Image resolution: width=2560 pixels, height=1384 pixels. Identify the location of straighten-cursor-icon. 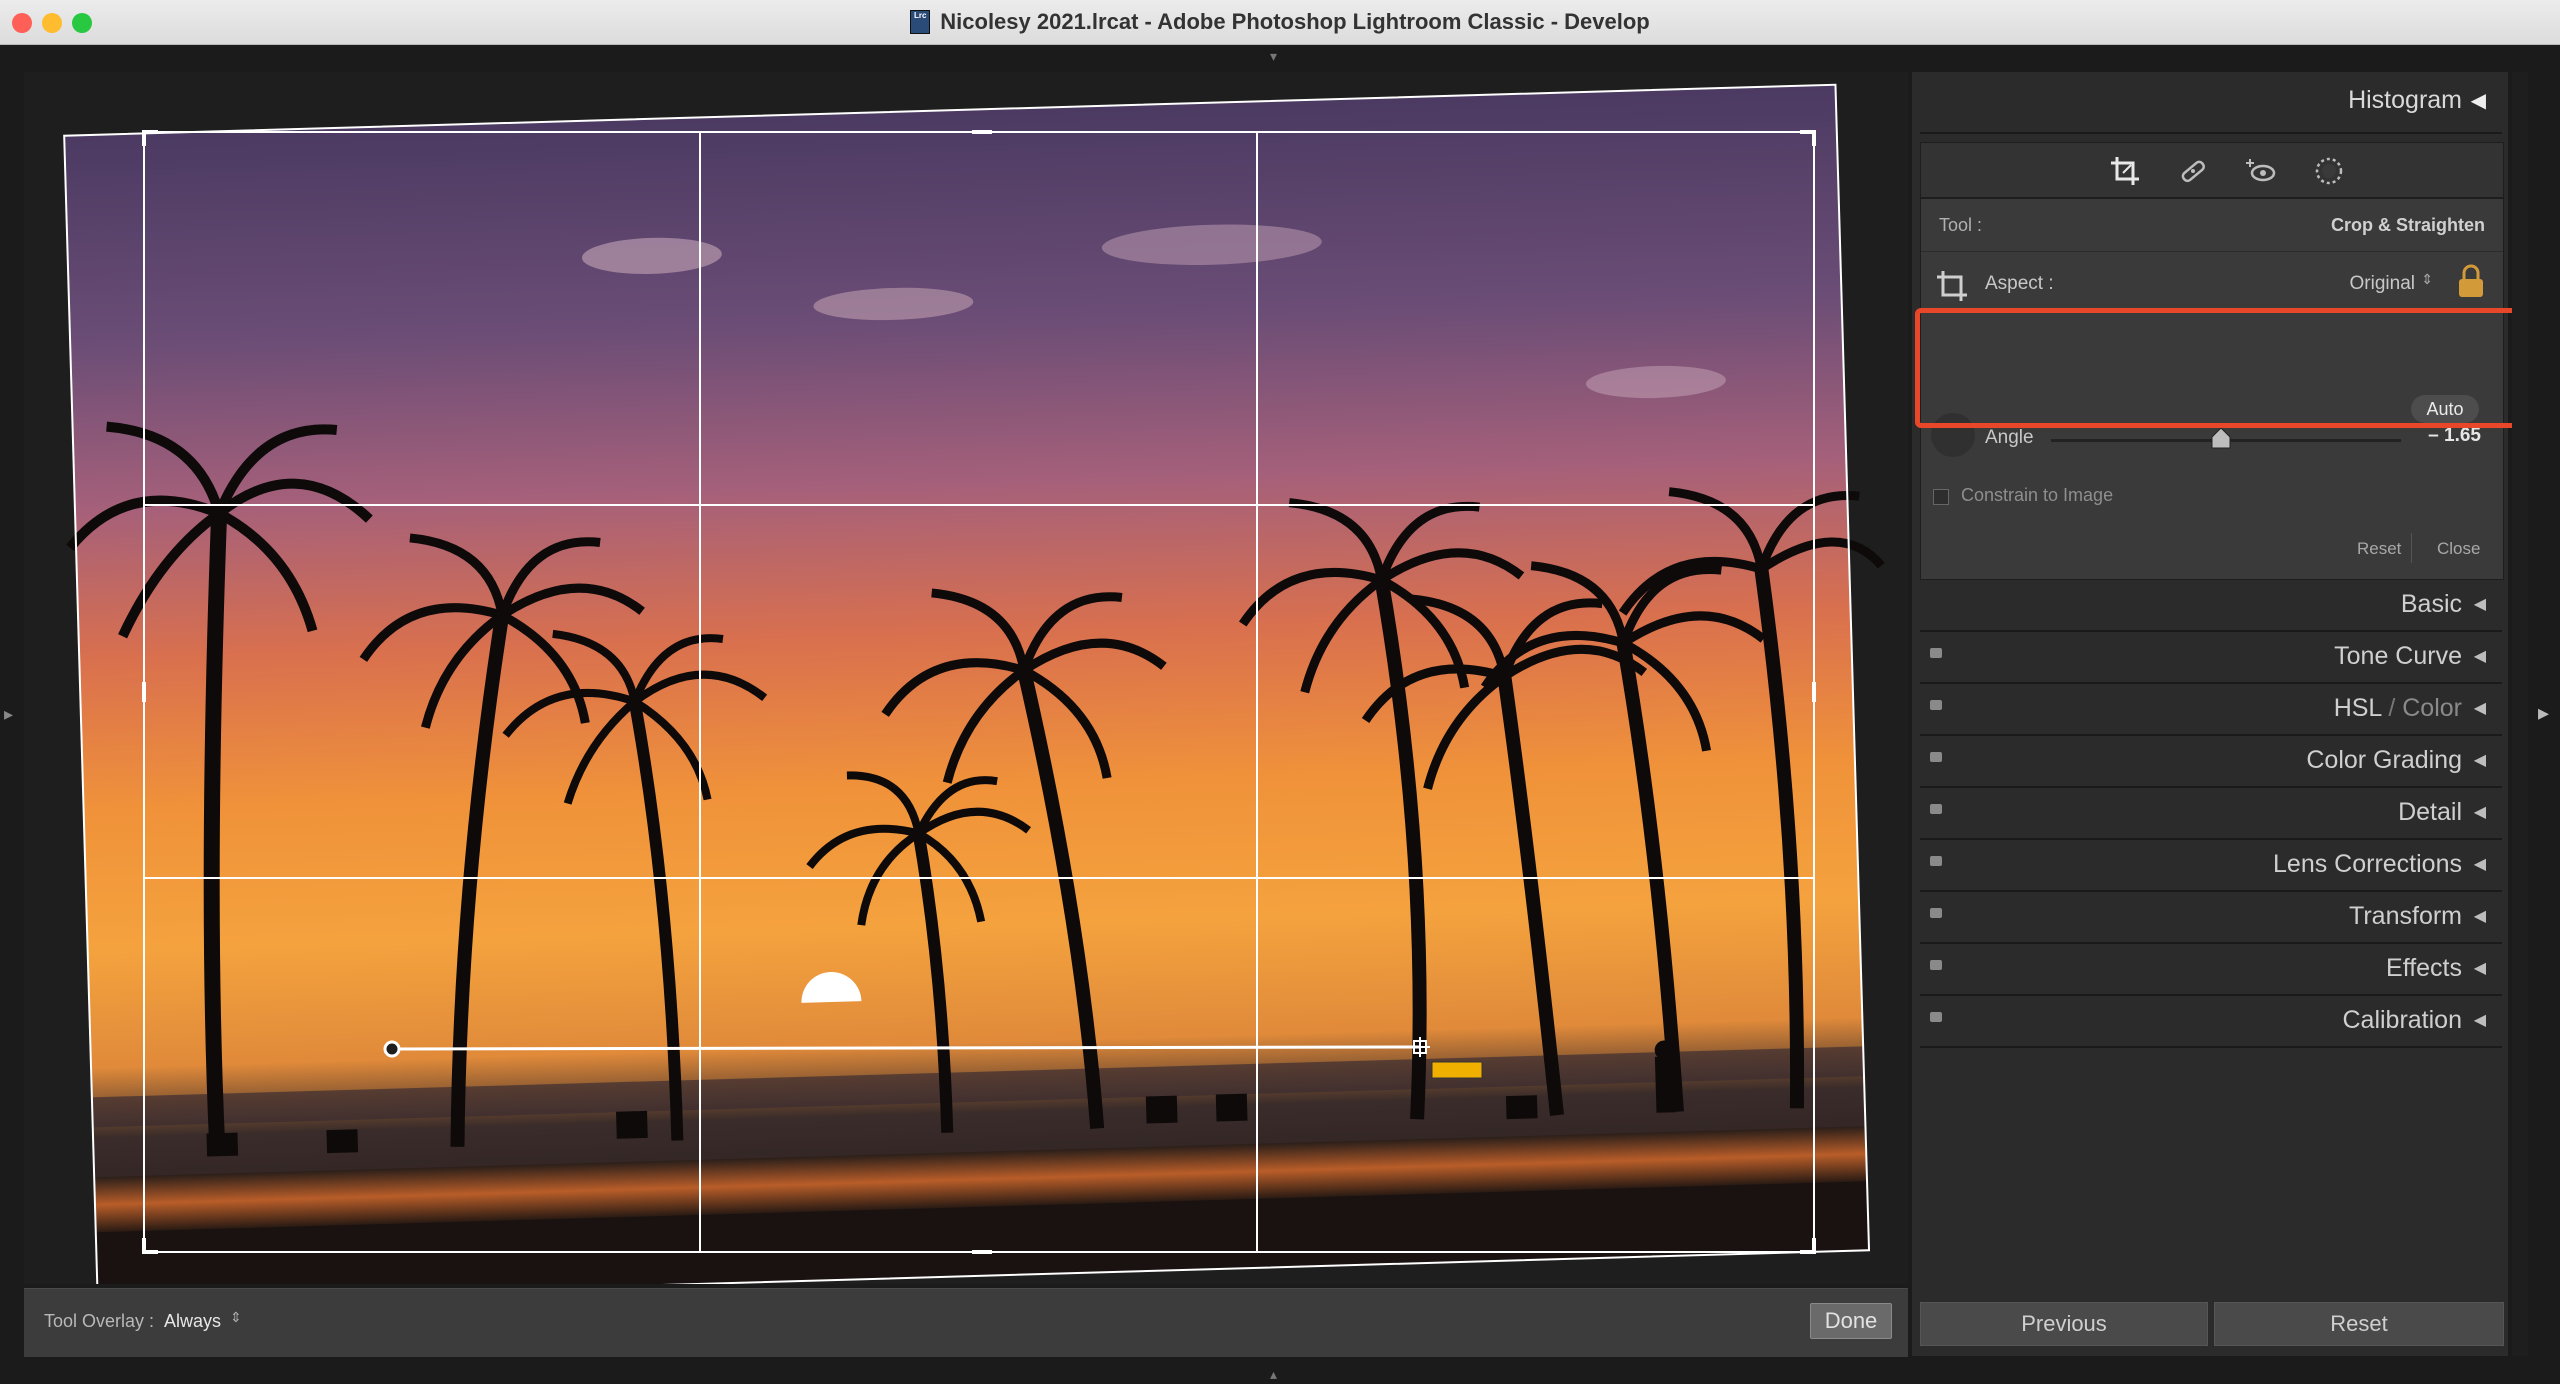
(1420, 1047).